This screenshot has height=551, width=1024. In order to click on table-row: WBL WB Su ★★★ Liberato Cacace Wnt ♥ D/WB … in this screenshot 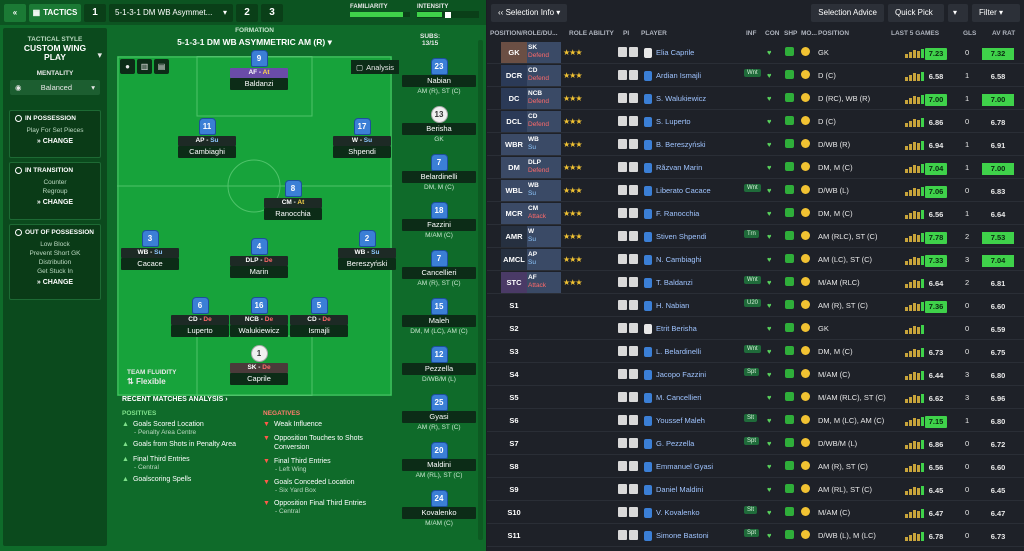, I will do `click(755, 190)`.